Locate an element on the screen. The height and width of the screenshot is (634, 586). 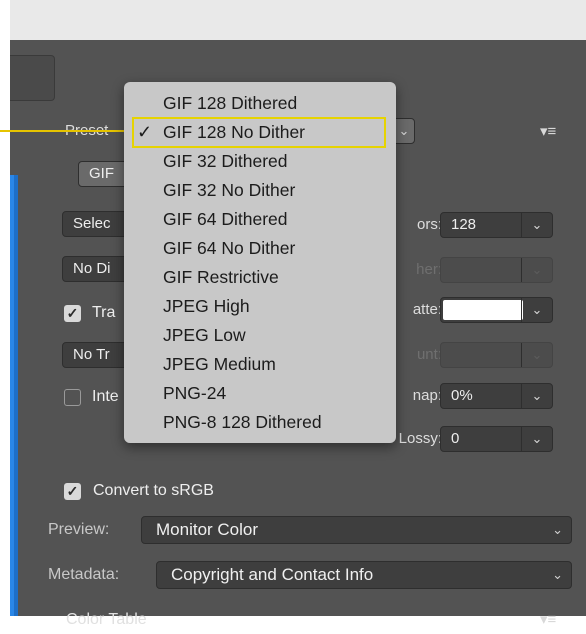
metadata-select: Copyright and Contact Info ⌄ is located at coordinates (364, 575).